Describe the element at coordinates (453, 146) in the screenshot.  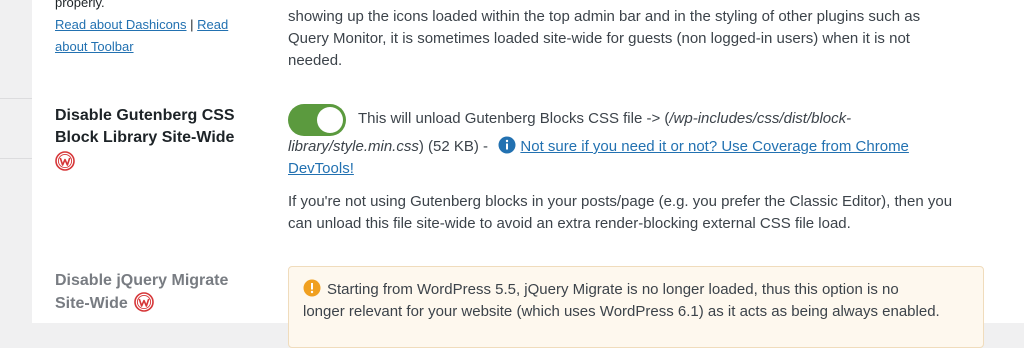
I see `file-size: ) (52 KB) -` at that location.